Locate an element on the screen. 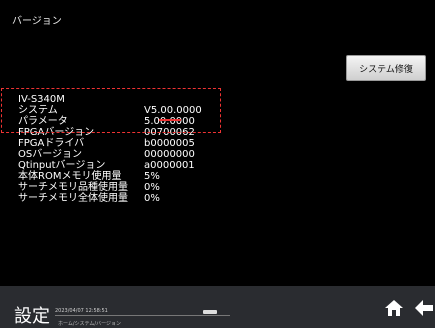  row-value: 5% is located at coordinates (152, 176).